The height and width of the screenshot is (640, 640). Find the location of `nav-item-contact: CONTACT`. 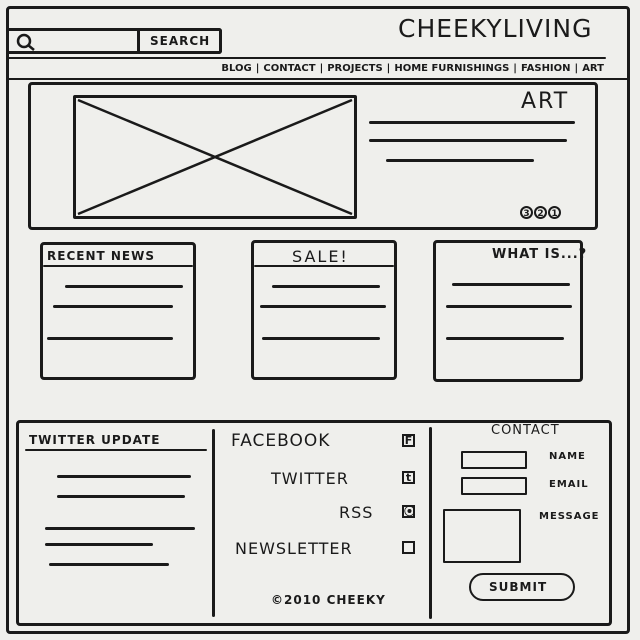

nav-item-contact: CONTACT is located at coordinates (289, 68).